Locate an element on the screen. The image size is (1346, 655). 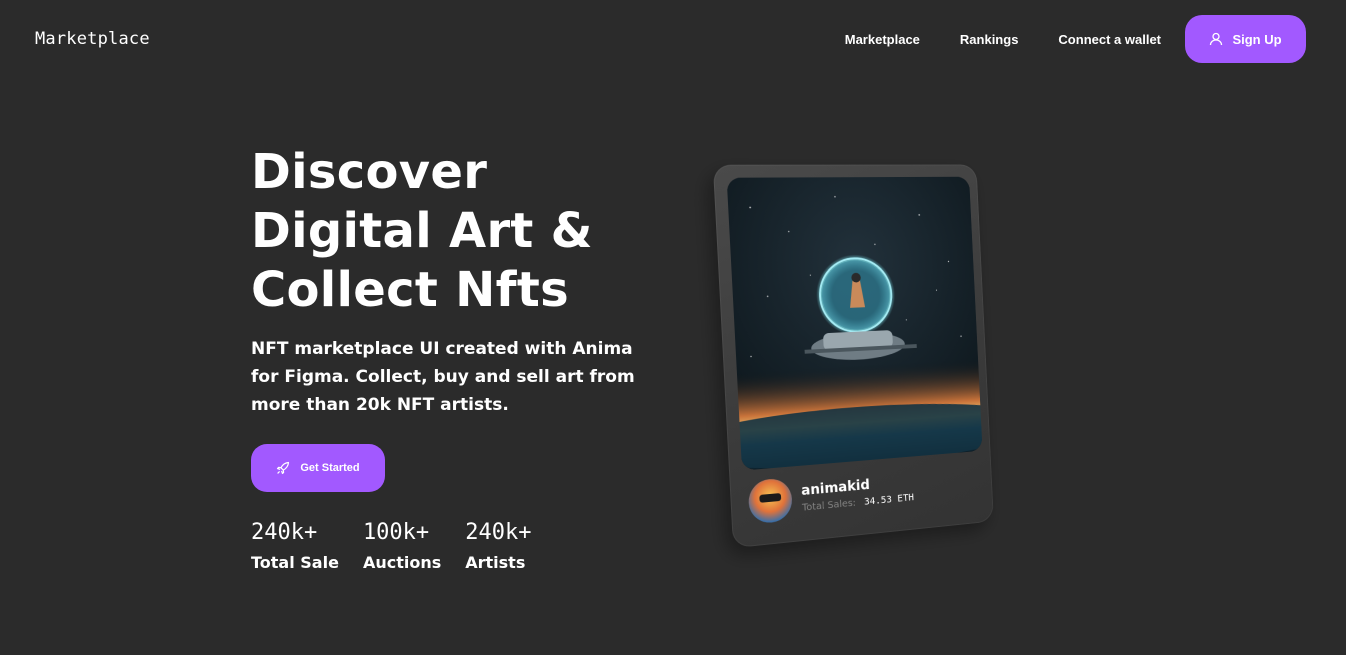
stat-artists: 240k+ Artists is located at coordinates (498, 545).